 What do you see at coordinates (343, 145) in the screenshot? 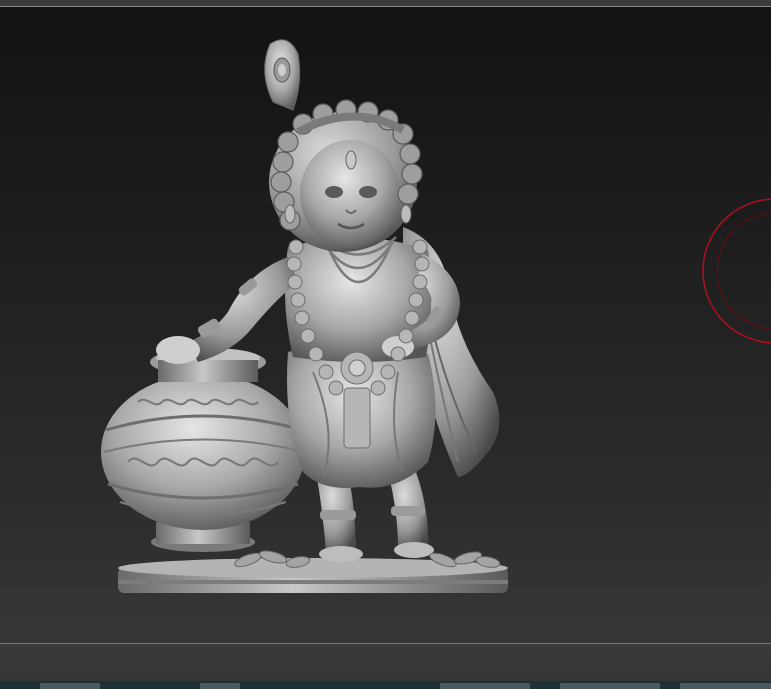
I see `model-head` at bounding box center [343, 145].